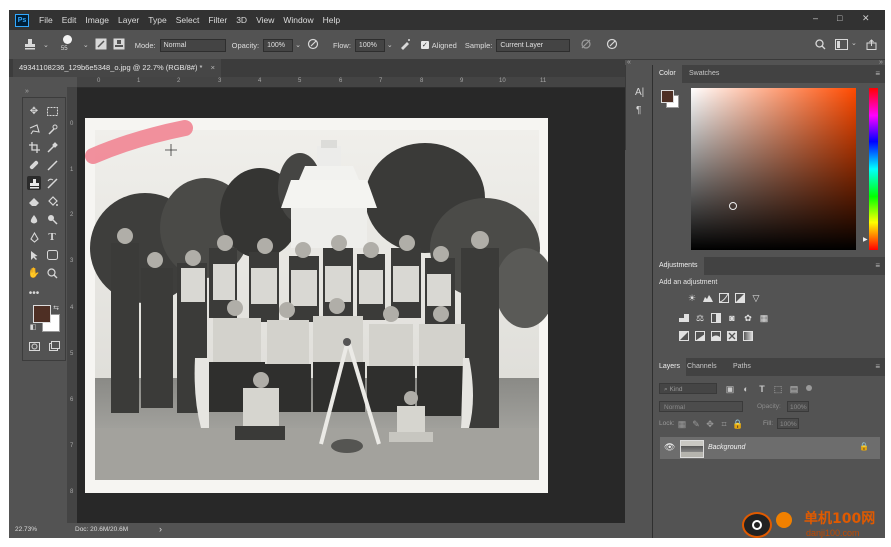 This screenshot has width=891, height=547. Describe the element at coordinates (213, 68) in the screenshot. I see `close-document-icon: ×` at that location.